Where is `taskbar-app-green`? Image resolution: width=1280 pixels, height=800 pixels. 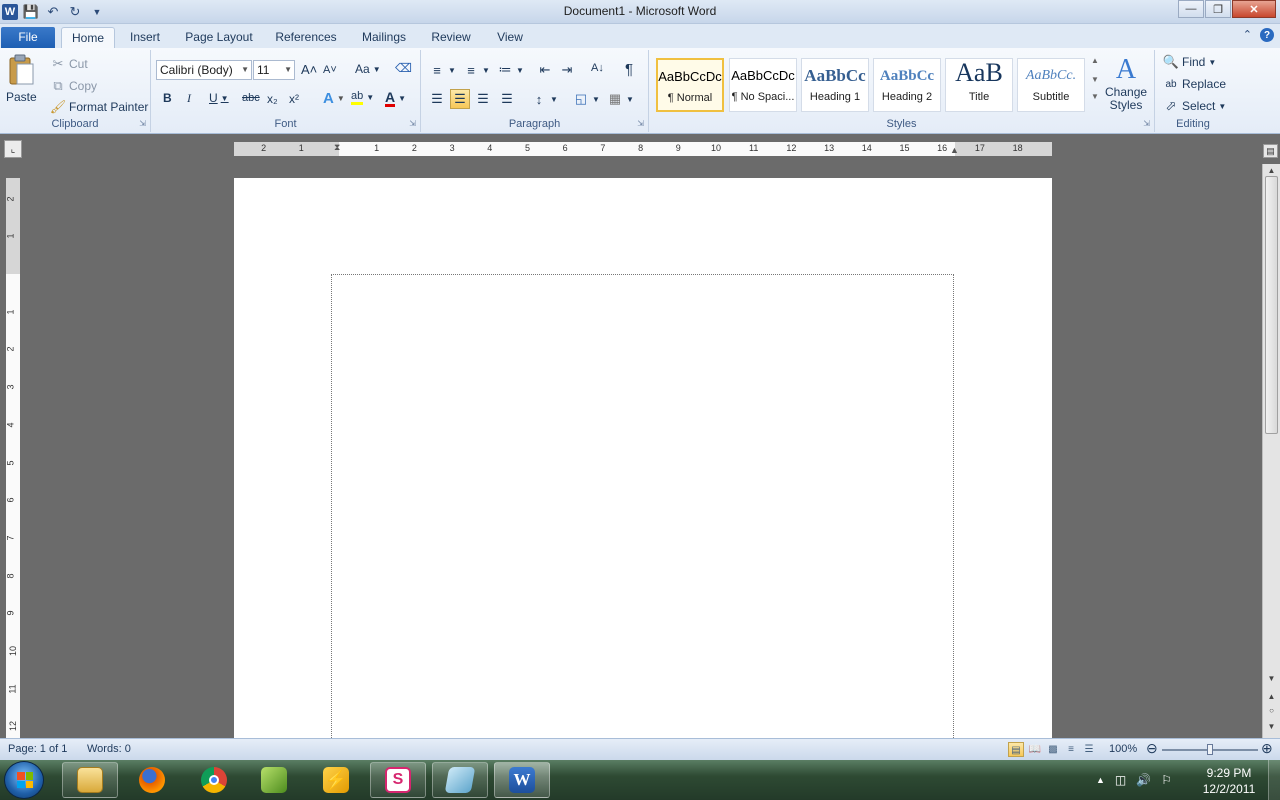 taskbar-app-green is located at coordinates (274, 780).